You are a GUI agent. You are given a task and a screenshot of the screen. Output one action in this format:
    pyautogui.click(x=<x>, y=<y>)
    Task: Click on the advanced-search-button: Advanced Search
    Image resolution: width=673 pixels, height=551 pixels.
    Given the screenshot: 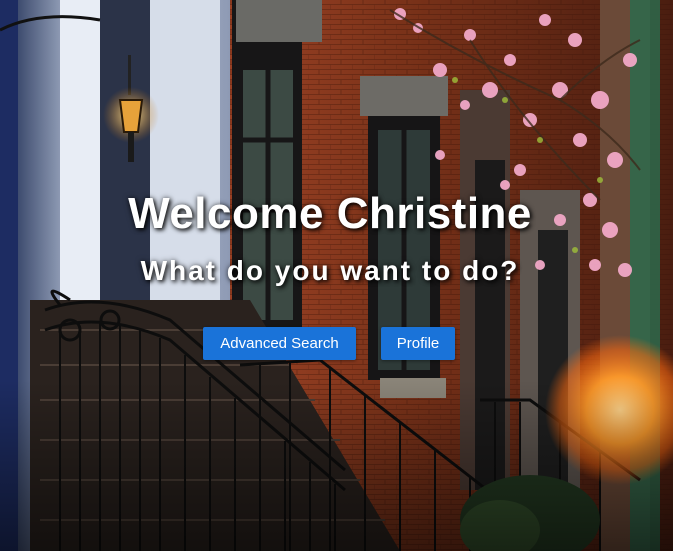 What is the action you would take?
    pyautogui.click(x=279, y=343)
    